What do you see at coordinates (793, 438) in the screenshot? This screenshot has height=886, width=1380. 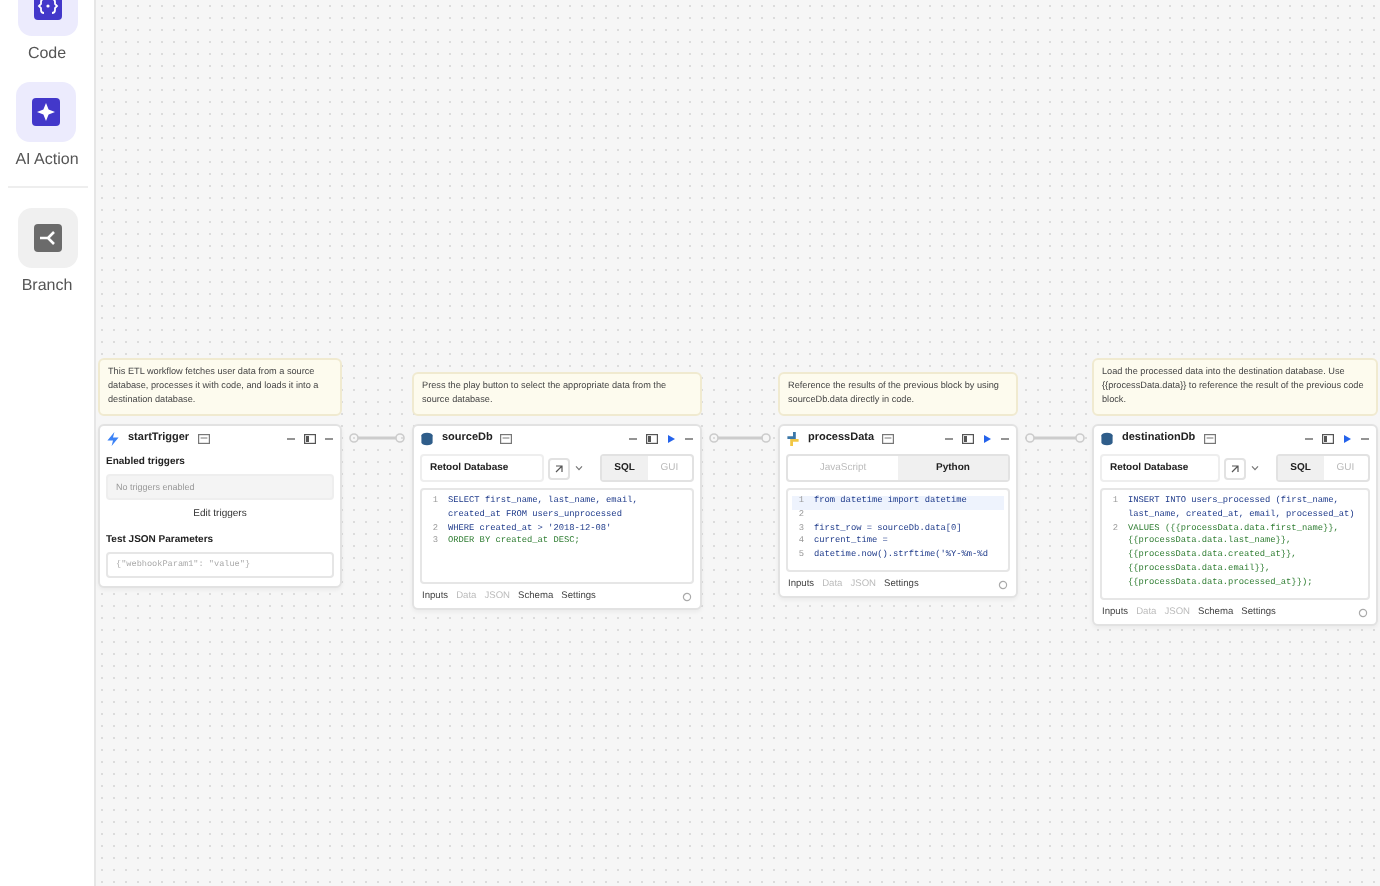 I see `python-icon` at bounding box center [793, 438].